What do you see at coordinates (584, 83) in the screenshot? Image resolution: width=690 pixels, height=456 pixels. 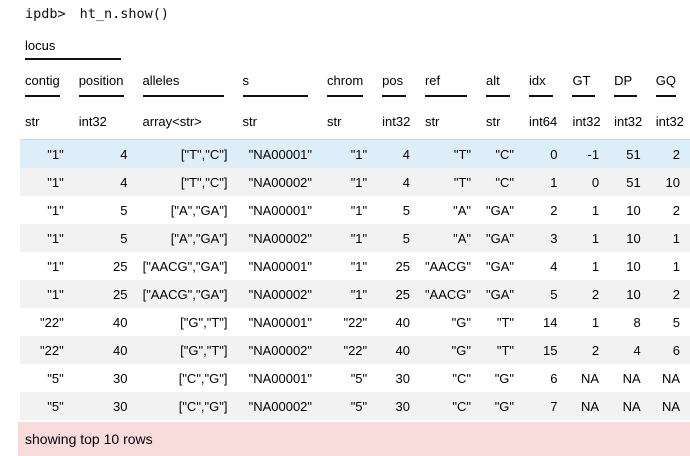 I see `column-header-label: GT` at bounding box center [584, 83].